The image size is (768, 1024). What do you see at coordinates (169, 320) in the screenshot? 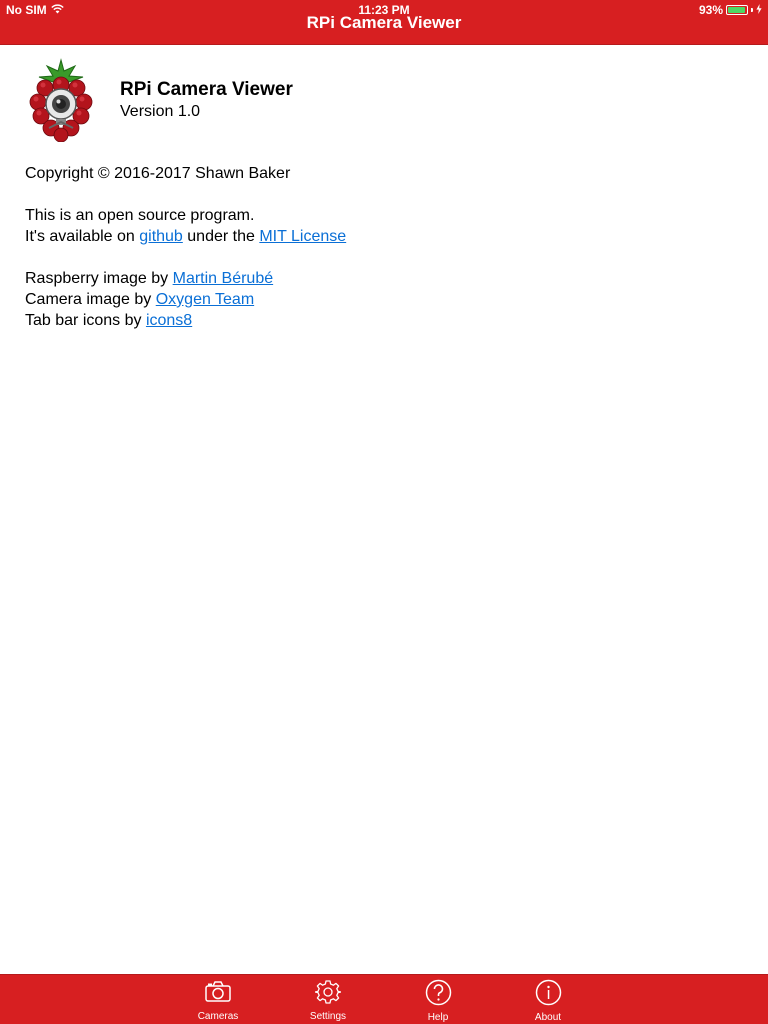
I see `icons8-link: icons8` at bounding box center [169, 320].